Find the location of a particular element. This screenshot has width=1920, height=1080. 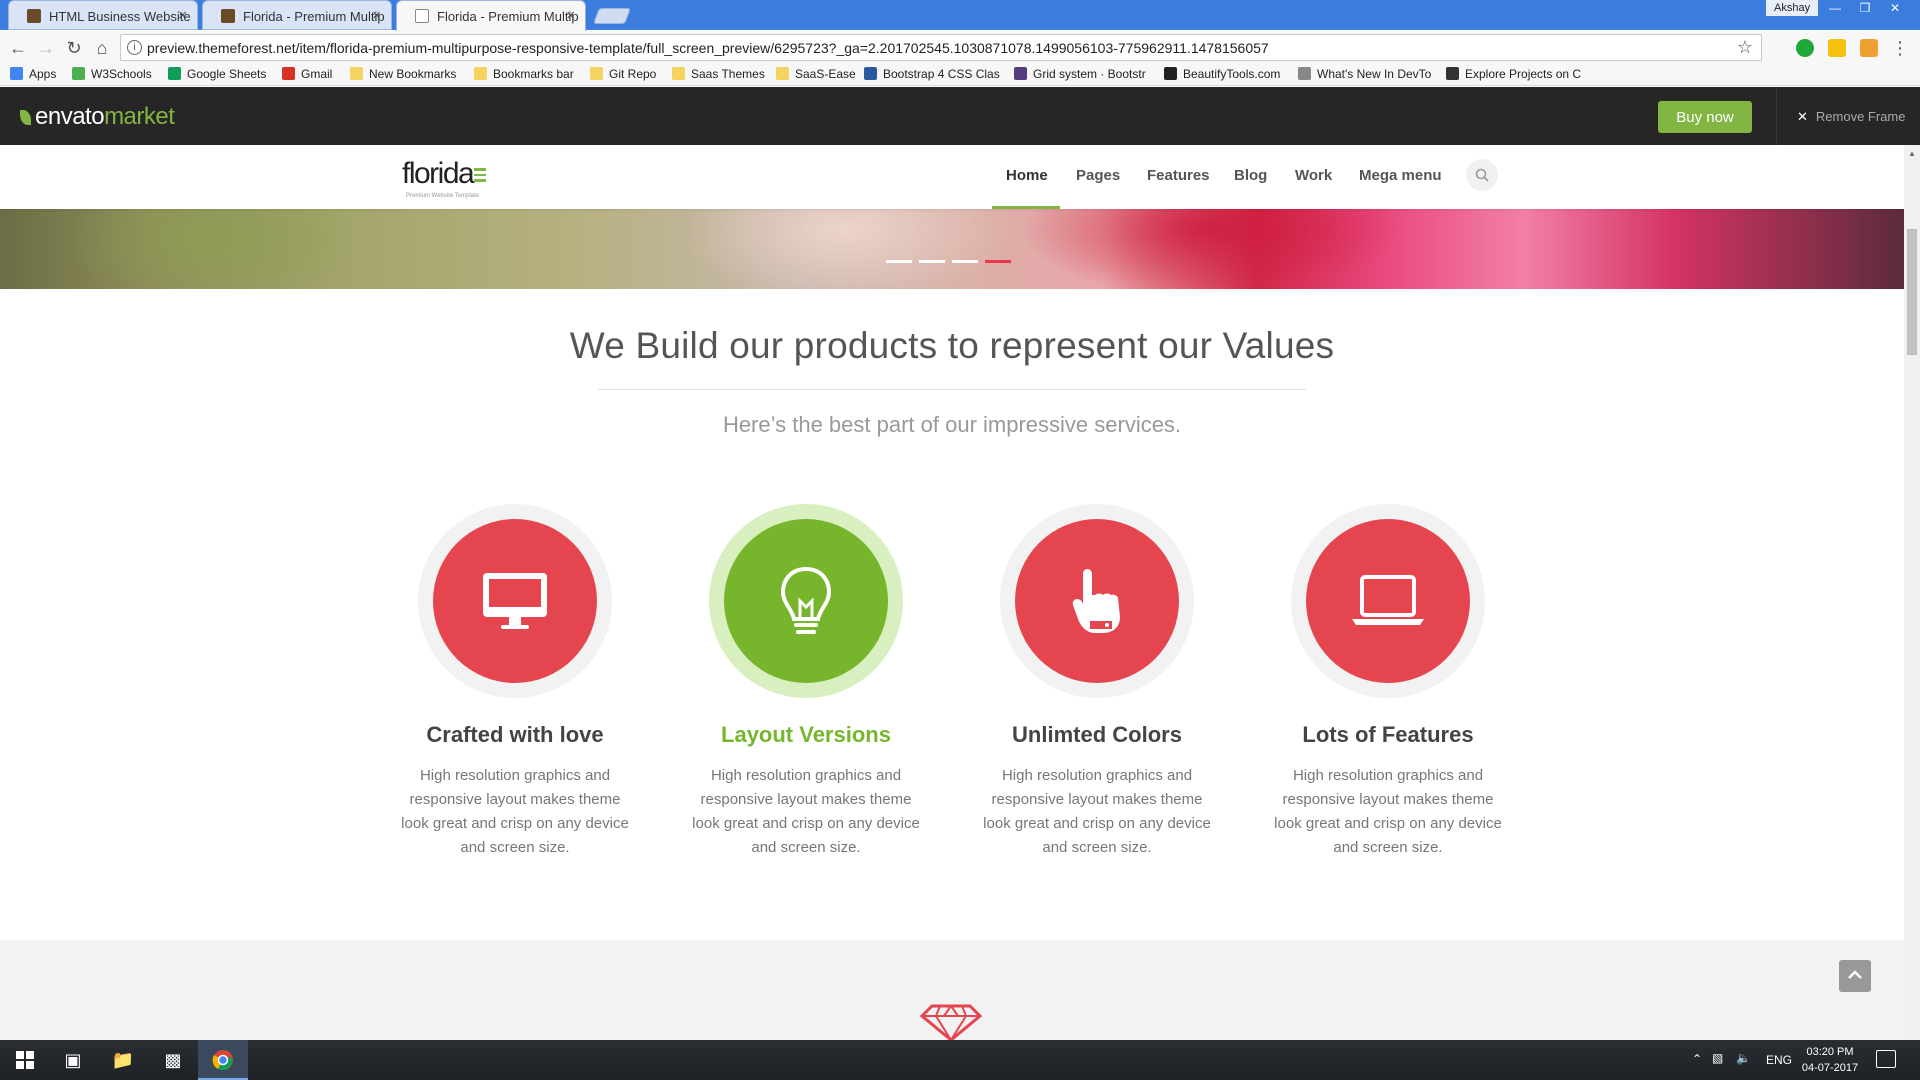

bookmark-label: Saas Themes is located at coordinates (728, 74).